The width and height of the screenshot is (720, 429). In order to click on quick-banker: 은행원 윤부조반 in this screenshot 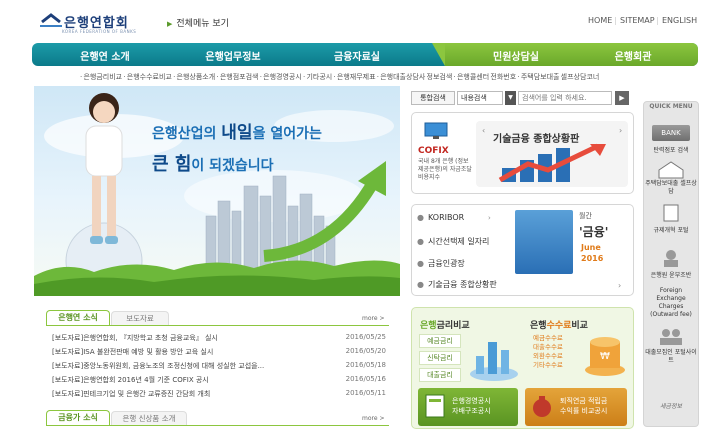, I will do `click(671, 276)`.